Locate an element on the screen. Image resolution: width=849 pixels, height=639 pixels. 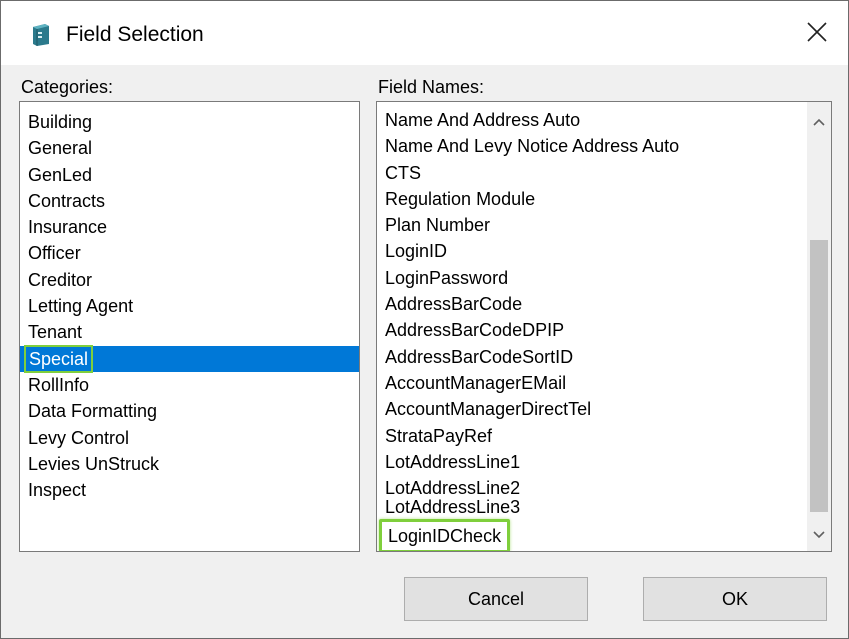
category-item: Creditor is located at coordinates (189, 280).